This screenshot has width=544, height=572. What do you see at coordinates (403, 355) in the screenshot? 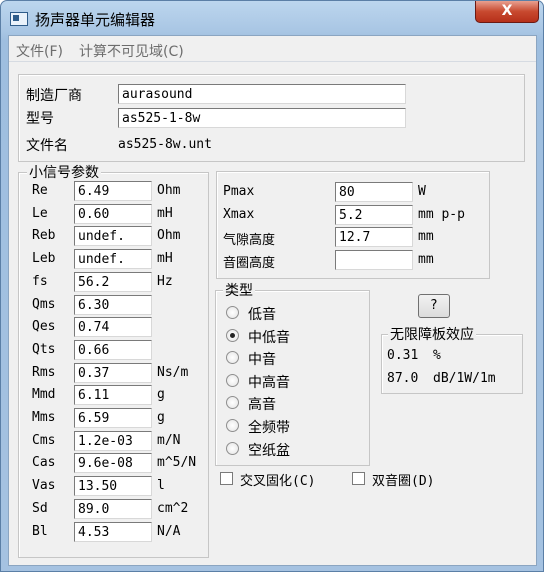
I see `baffle-efficiency-value: 0.31` at bounding box center [403, 355].